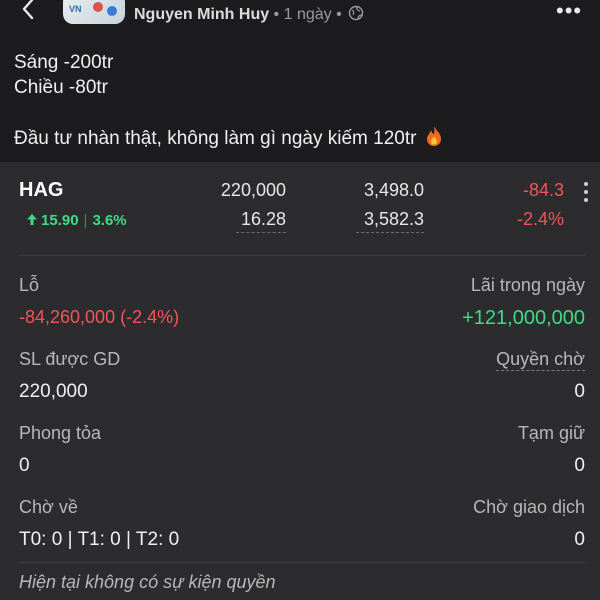 The width and height of the screenshot is (600, 600). I want to click on avatar-text: VN, so click(75, 9).